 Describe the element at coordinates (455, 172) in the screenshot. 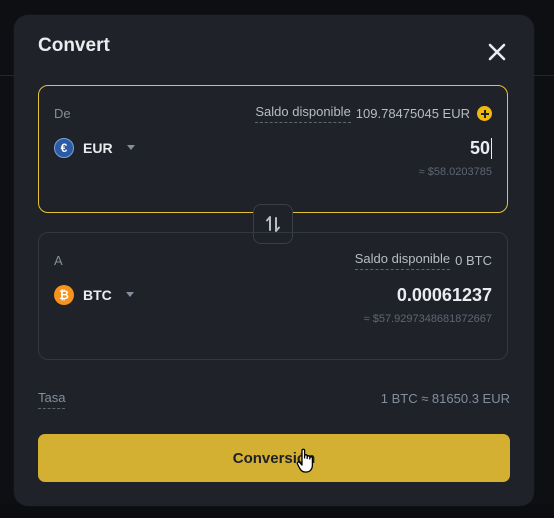

I see `from-approx-usd: ≈ $58.0203785` at that location.